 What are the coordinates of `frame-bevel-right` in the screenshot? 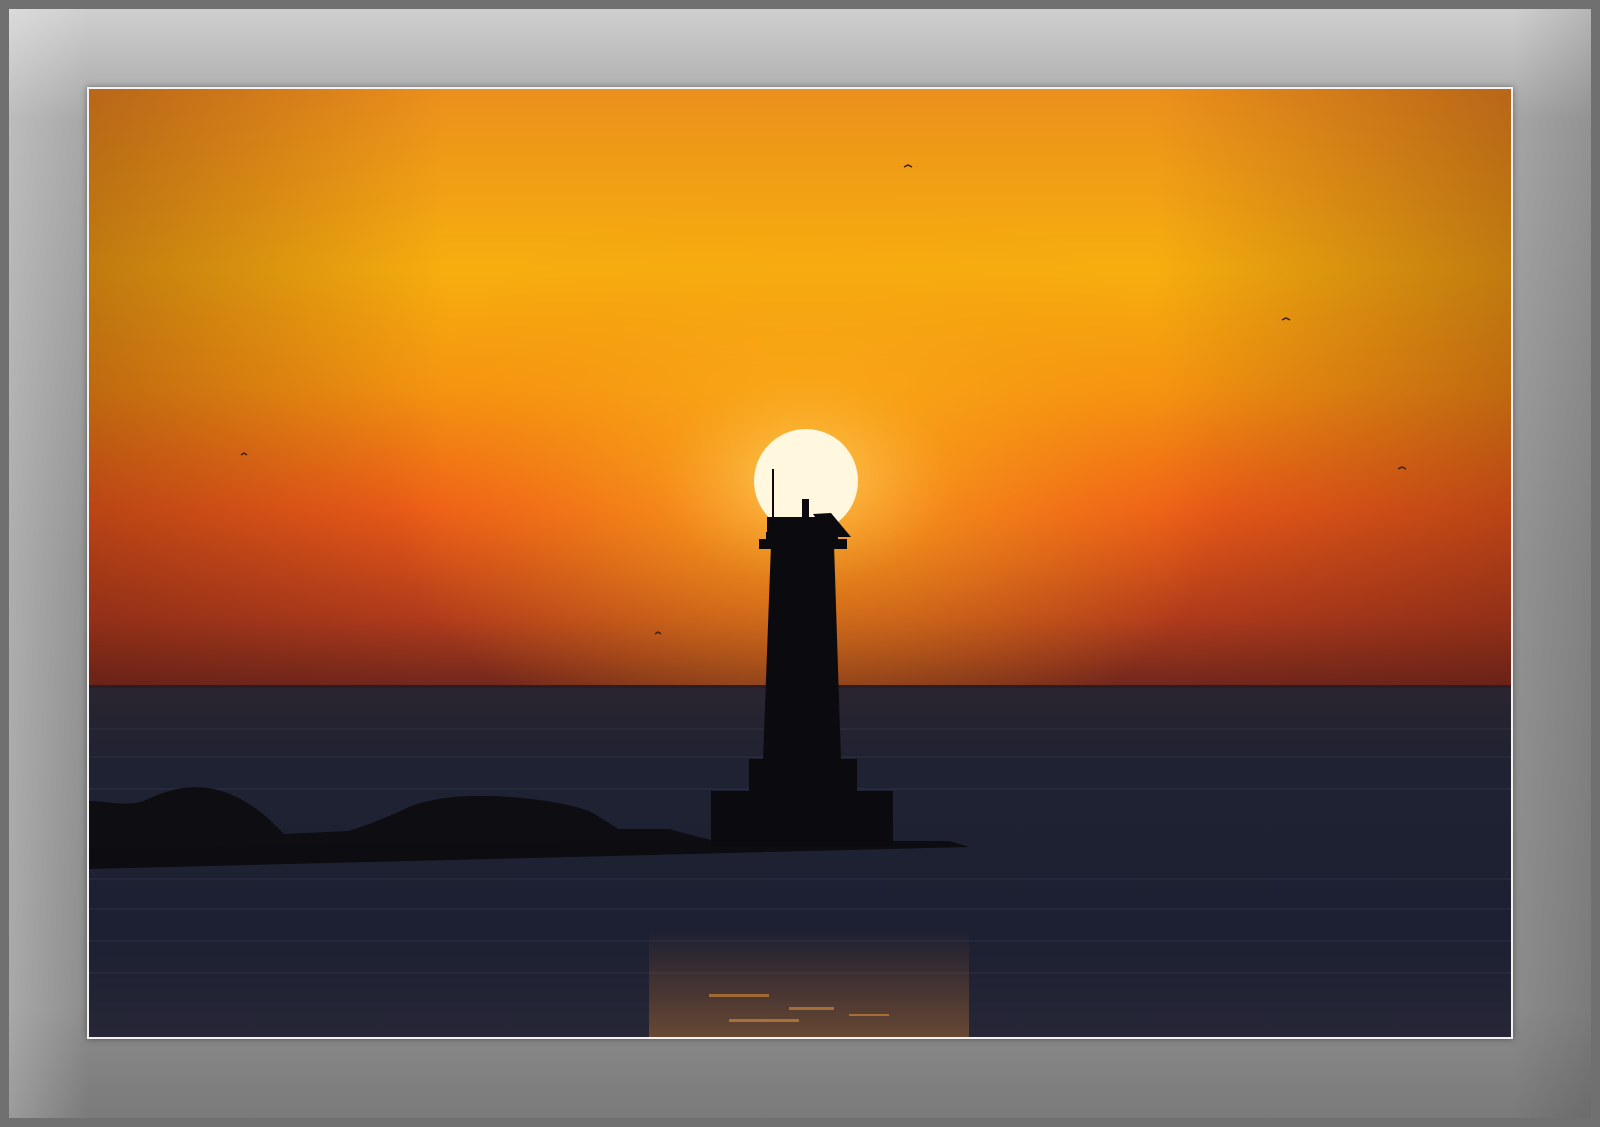 It's located at (1551, 563).